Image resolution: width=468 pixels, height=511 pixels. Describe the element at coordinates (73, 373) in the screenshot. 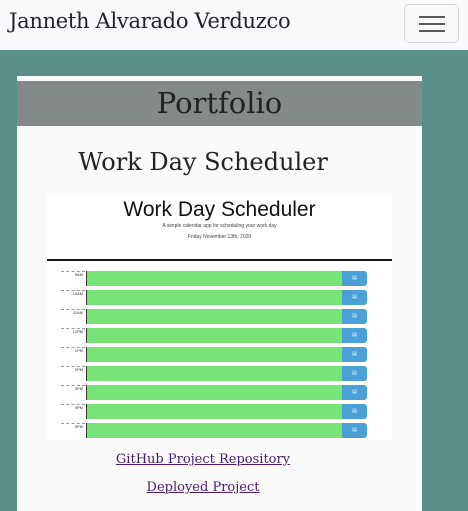

I see `hour-label: 2PM` at that location.